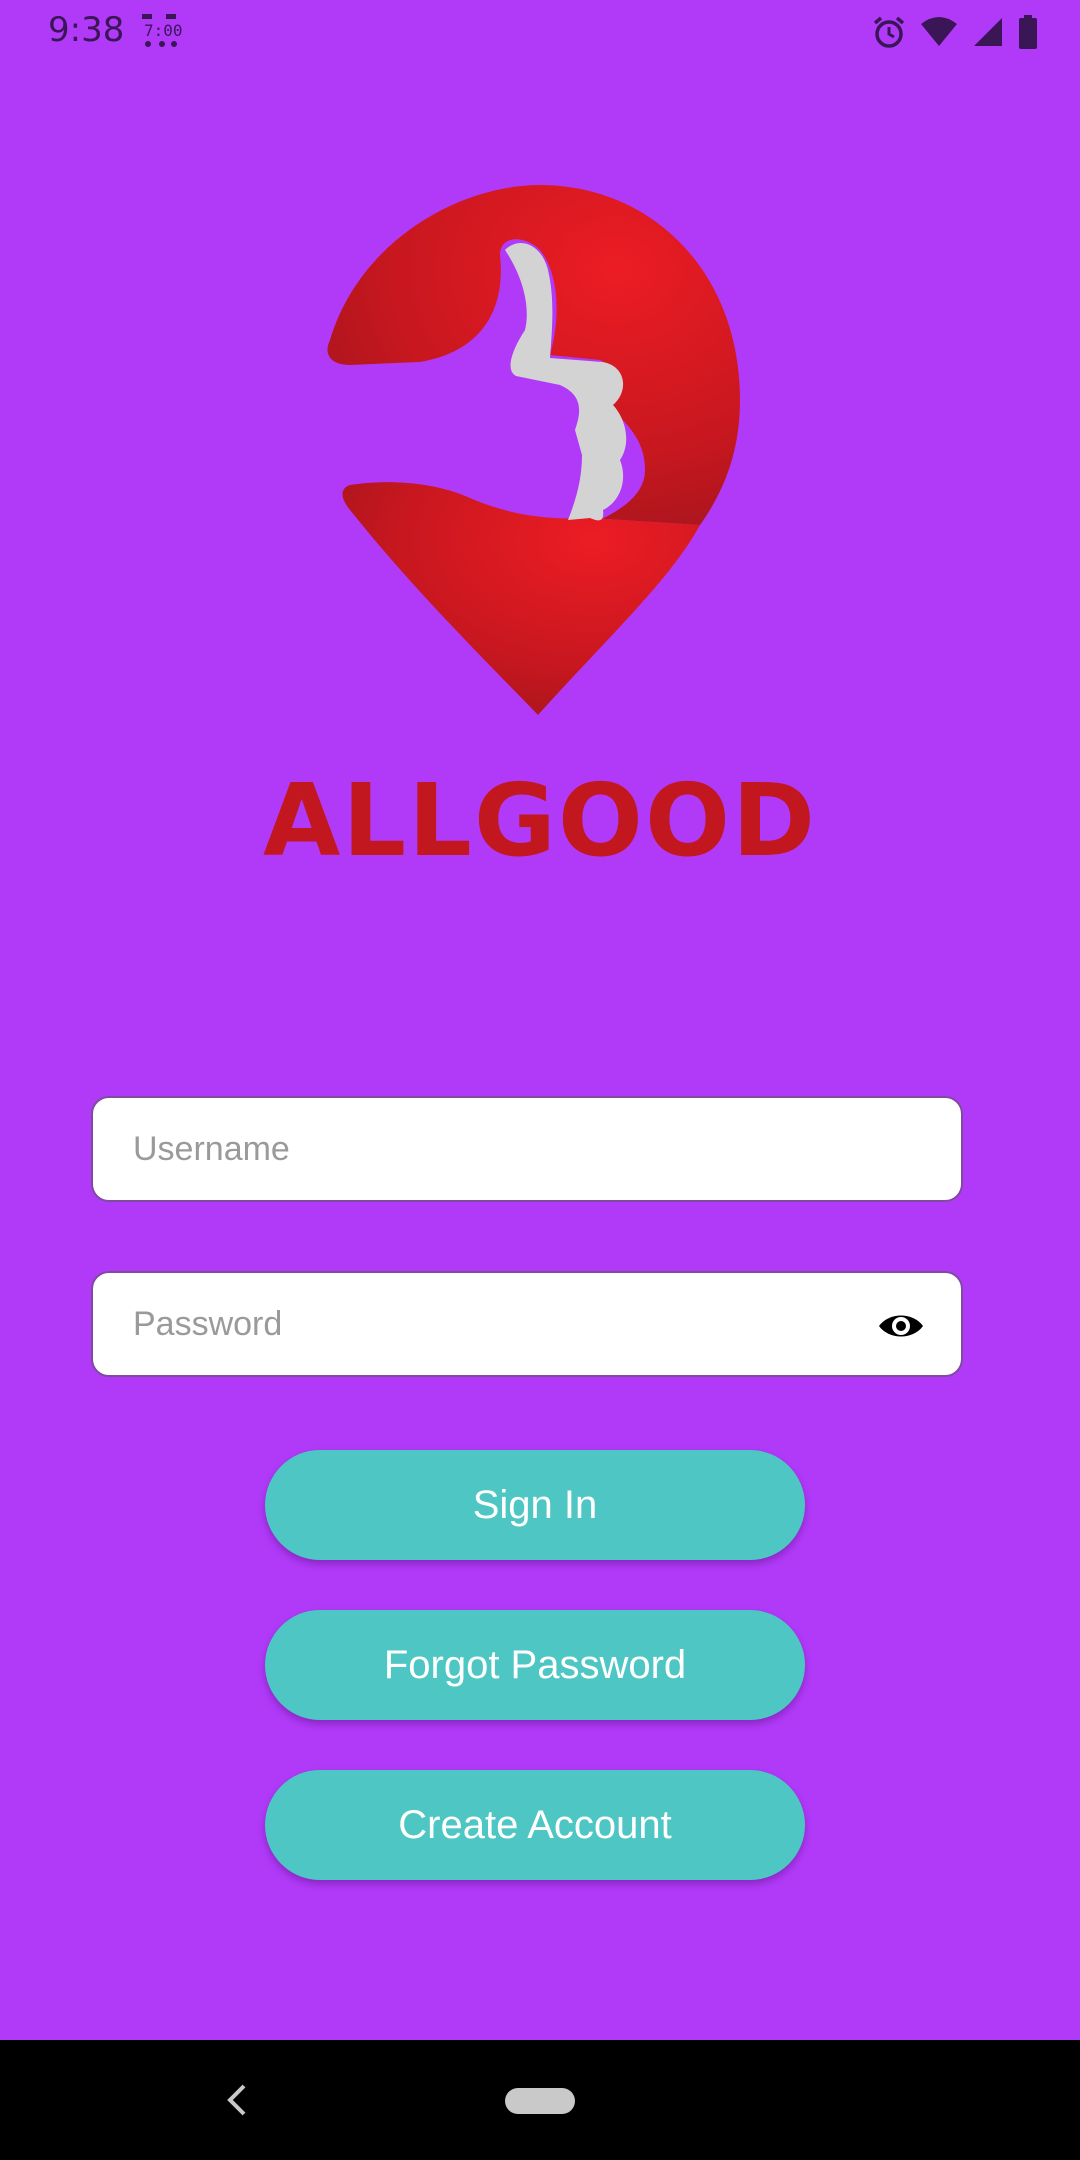  What do you see at coordinates (86, 30) in the screenshot?
I see `status-time: 9:38` at bounding box center [86, 30].